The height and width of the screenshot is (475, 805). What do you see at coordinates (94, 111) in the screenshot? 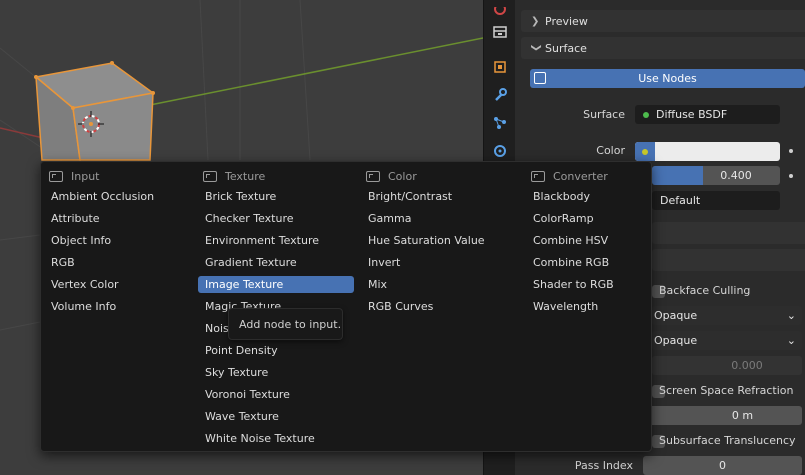
I see `cube-object` at bounding box center [94, 111].